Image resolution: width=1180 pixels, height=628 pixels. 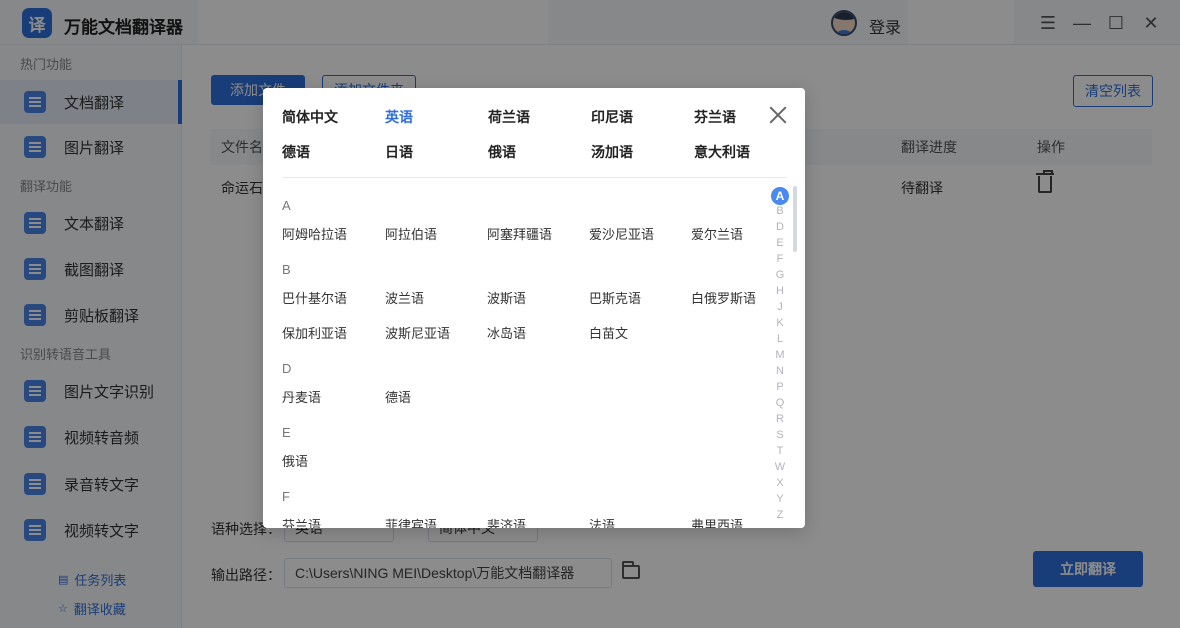 I want to click on alpha-index-letter: R, so click(x=780, y=419).